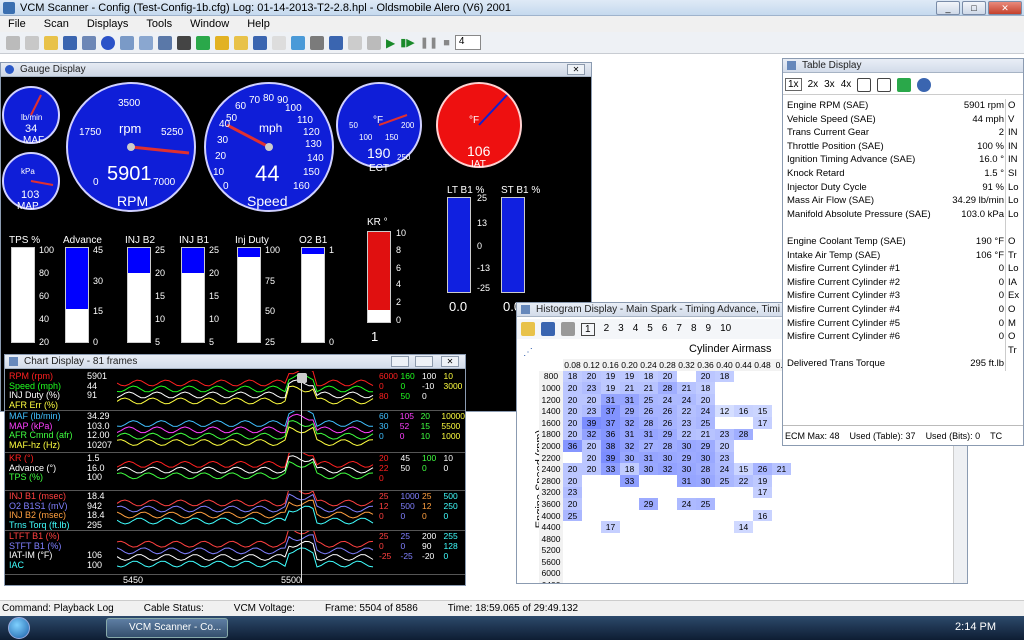 The image size is (1024, 640). I want to click on histogram-tab-8: 8, so click(694, 329).